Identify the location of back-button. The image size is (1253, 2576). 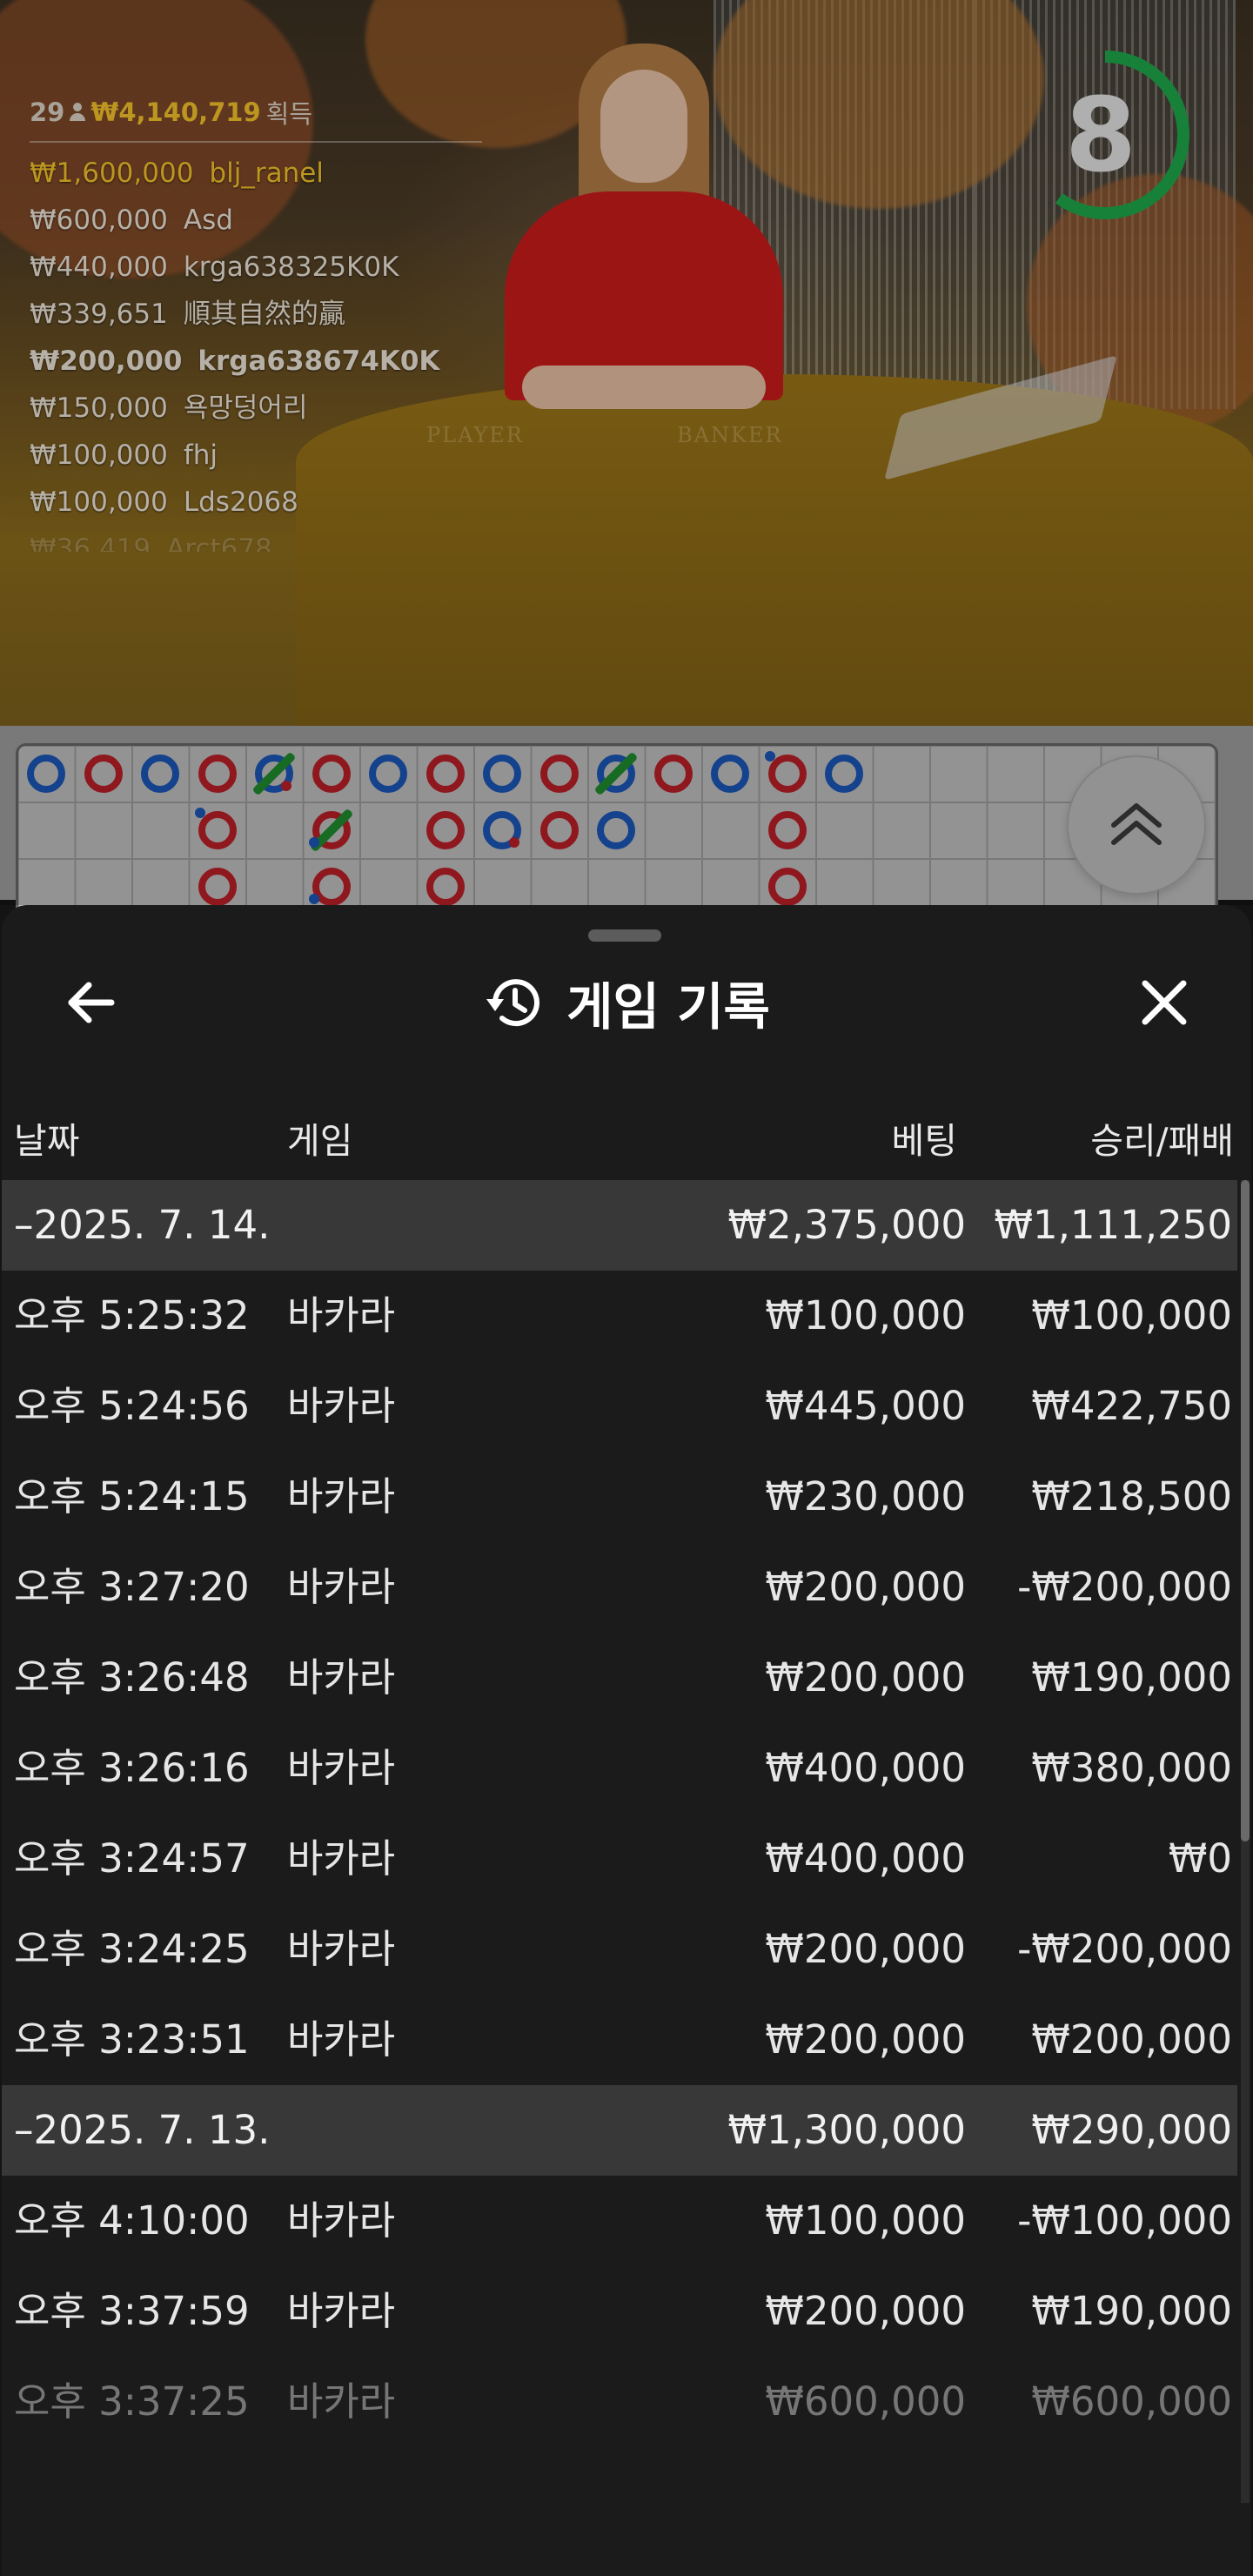
(90, 1002).